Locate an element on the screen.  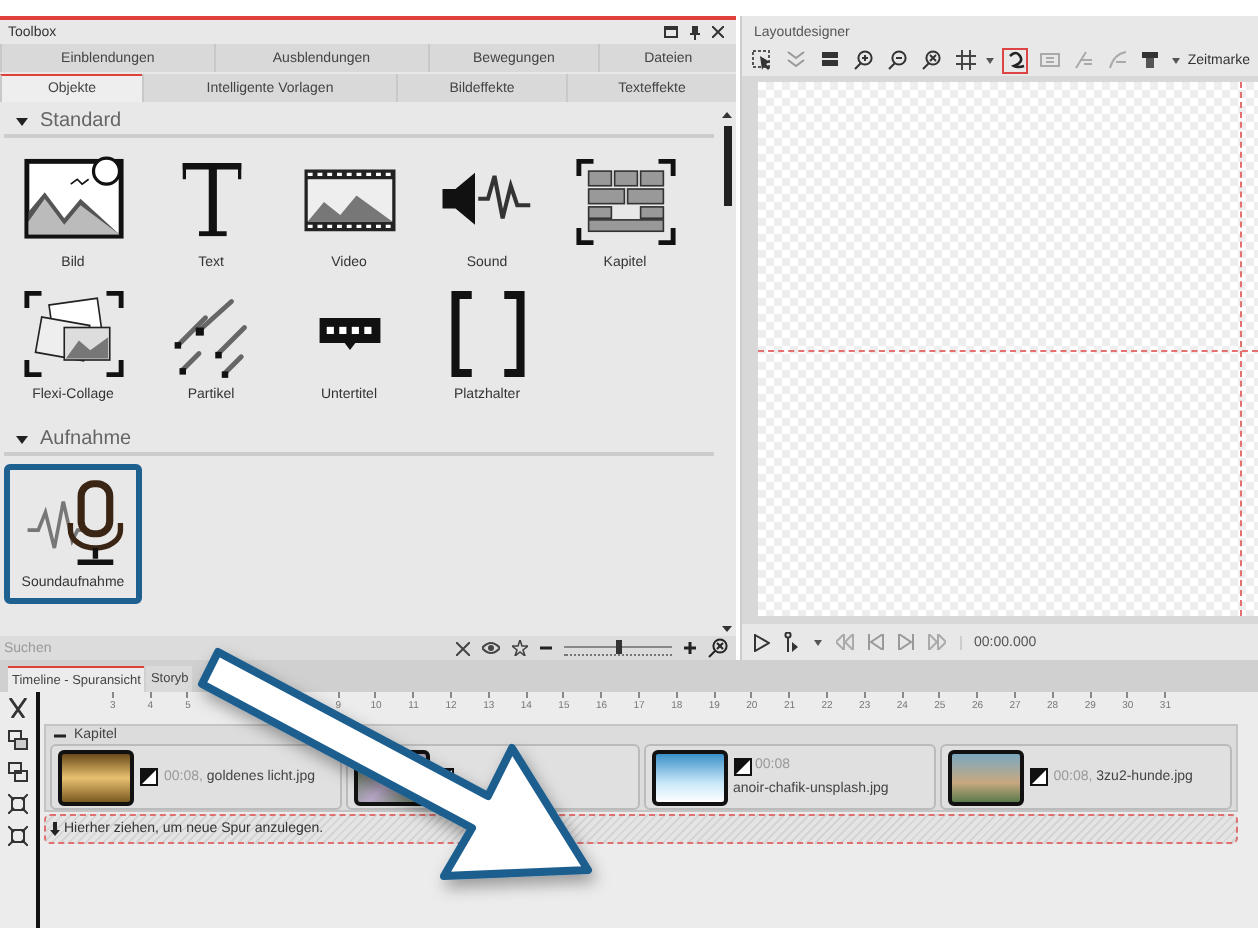
brick-frame-icon is located at coordinates (625, 202).